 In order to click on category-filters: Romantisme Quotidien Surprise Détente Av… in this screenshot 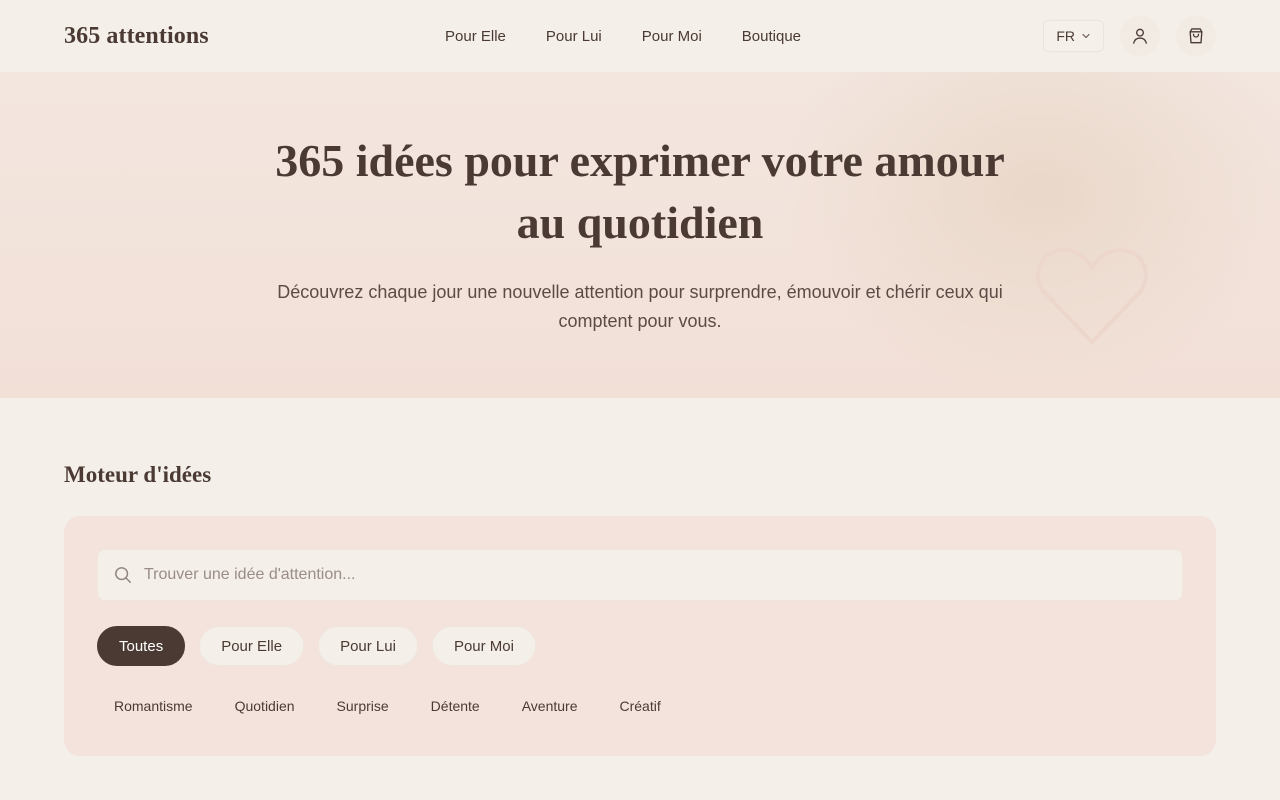, I will do `click(640, 706)`.